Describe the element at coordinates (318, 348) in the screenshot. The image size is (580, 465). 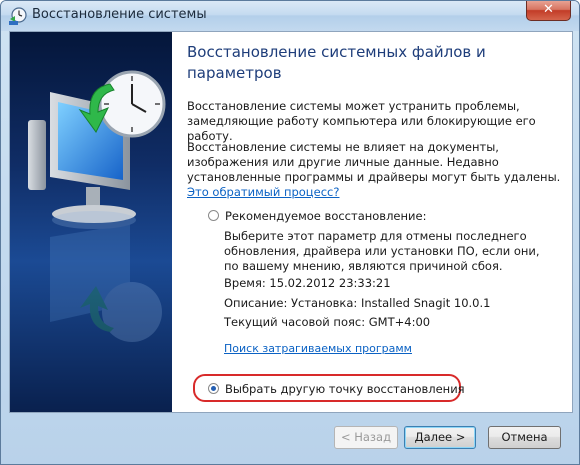
I see `scan-affected-programs-link: Поиск затрагиваемых программ` at that location.